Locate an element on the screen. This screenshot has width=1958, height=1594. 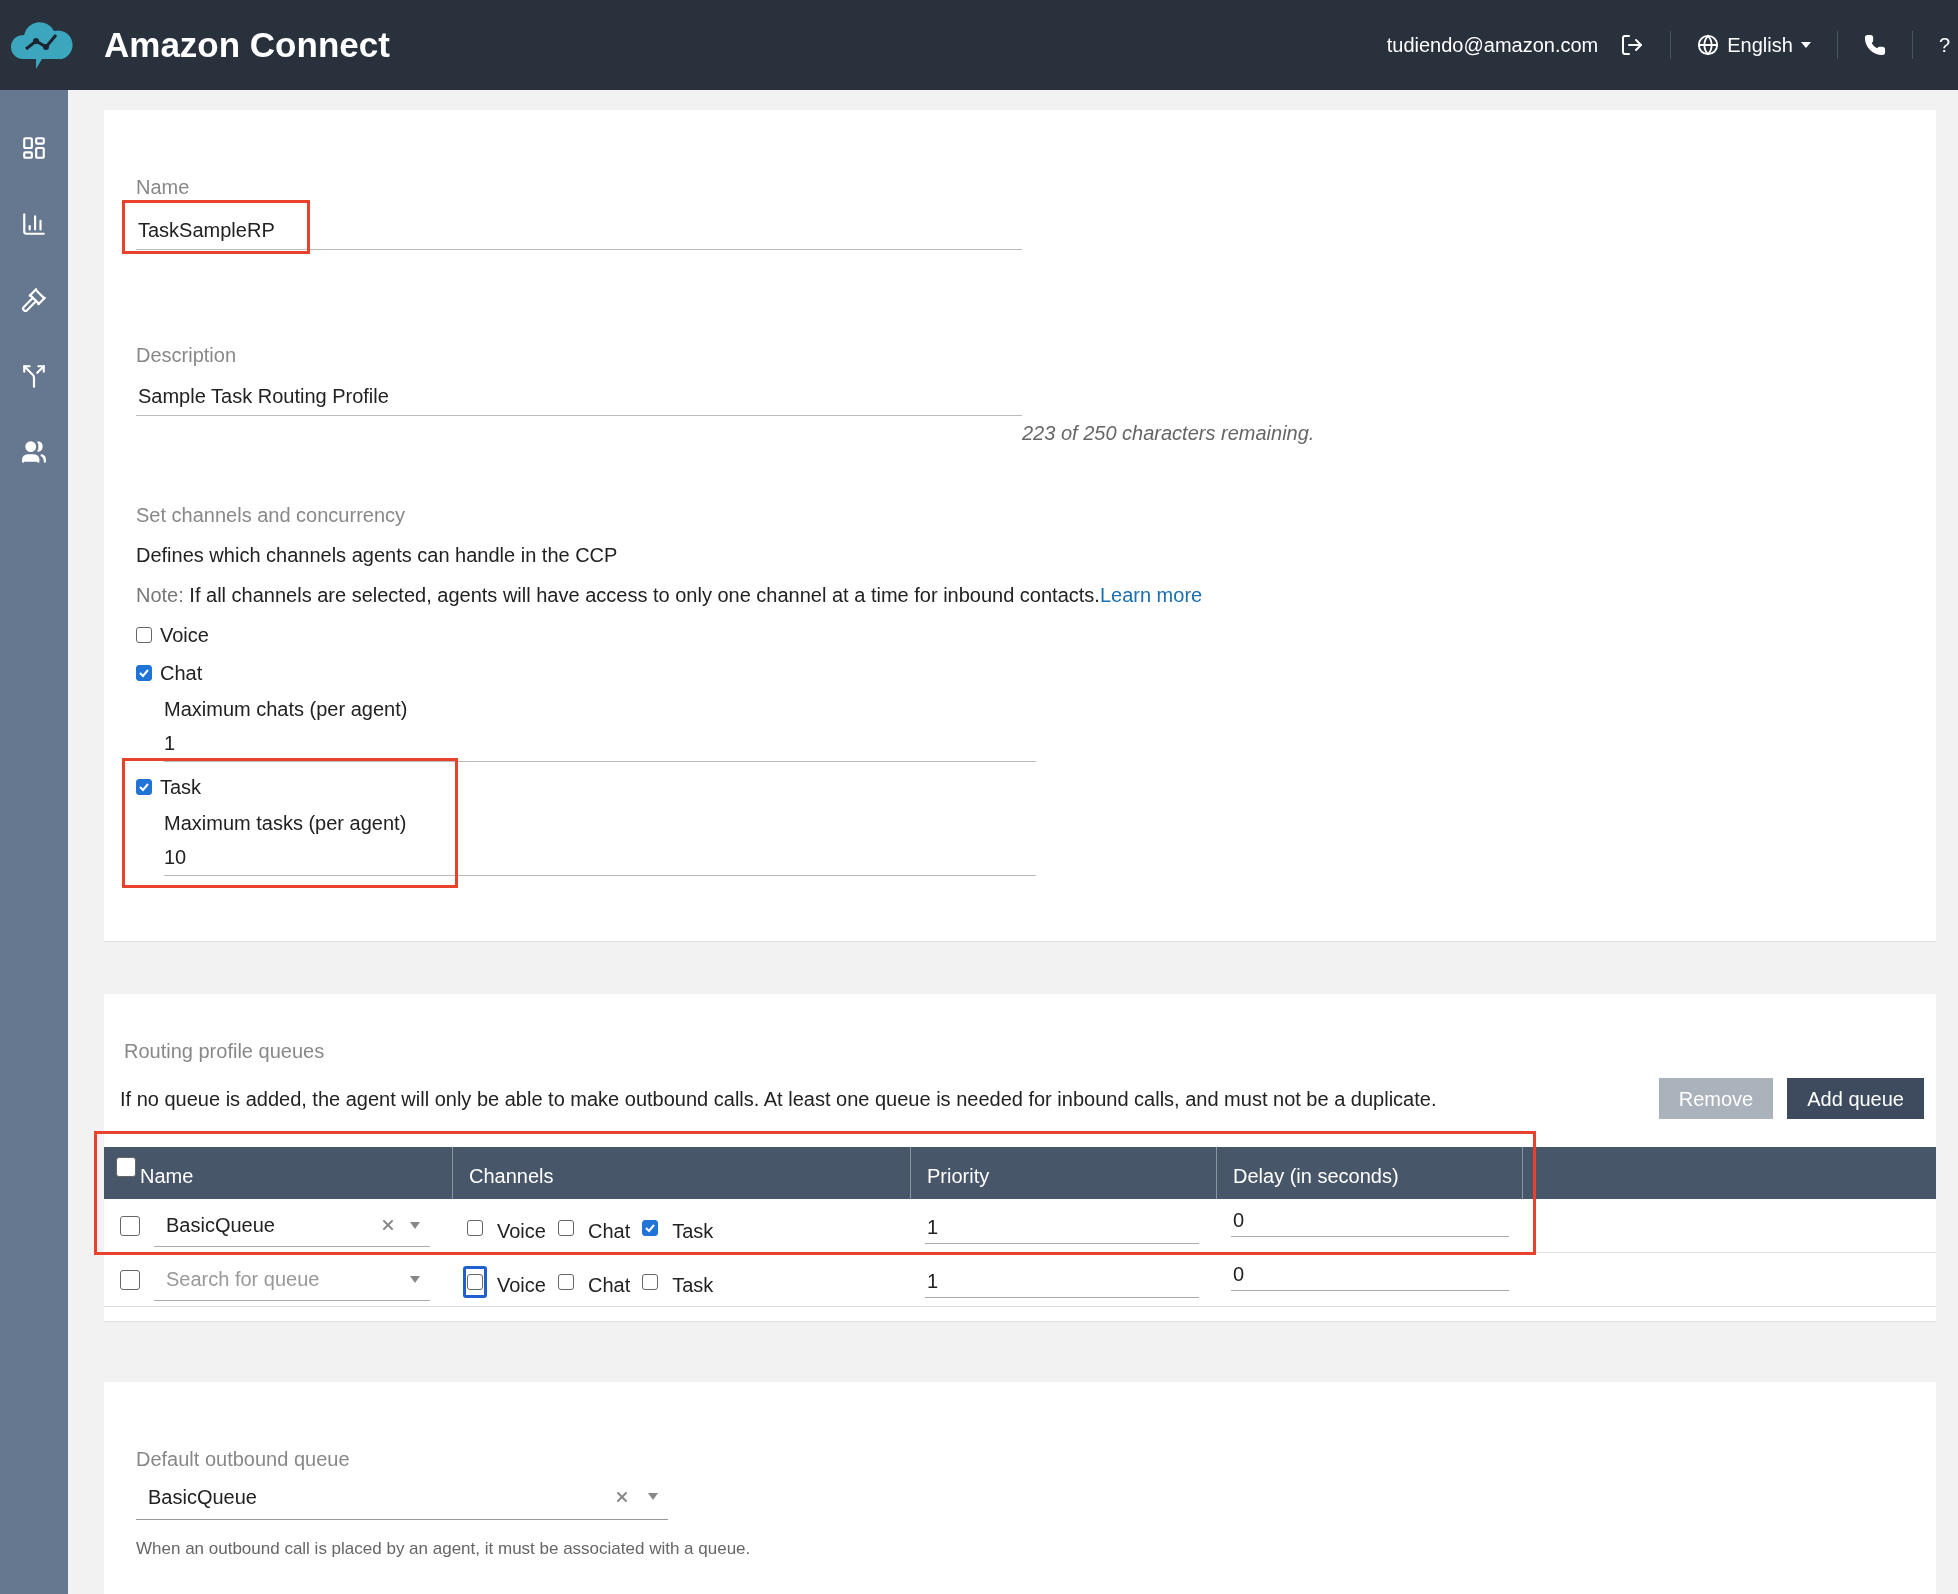
description-field: Sample Task Routing Profile is located at coordinates (579, 396).